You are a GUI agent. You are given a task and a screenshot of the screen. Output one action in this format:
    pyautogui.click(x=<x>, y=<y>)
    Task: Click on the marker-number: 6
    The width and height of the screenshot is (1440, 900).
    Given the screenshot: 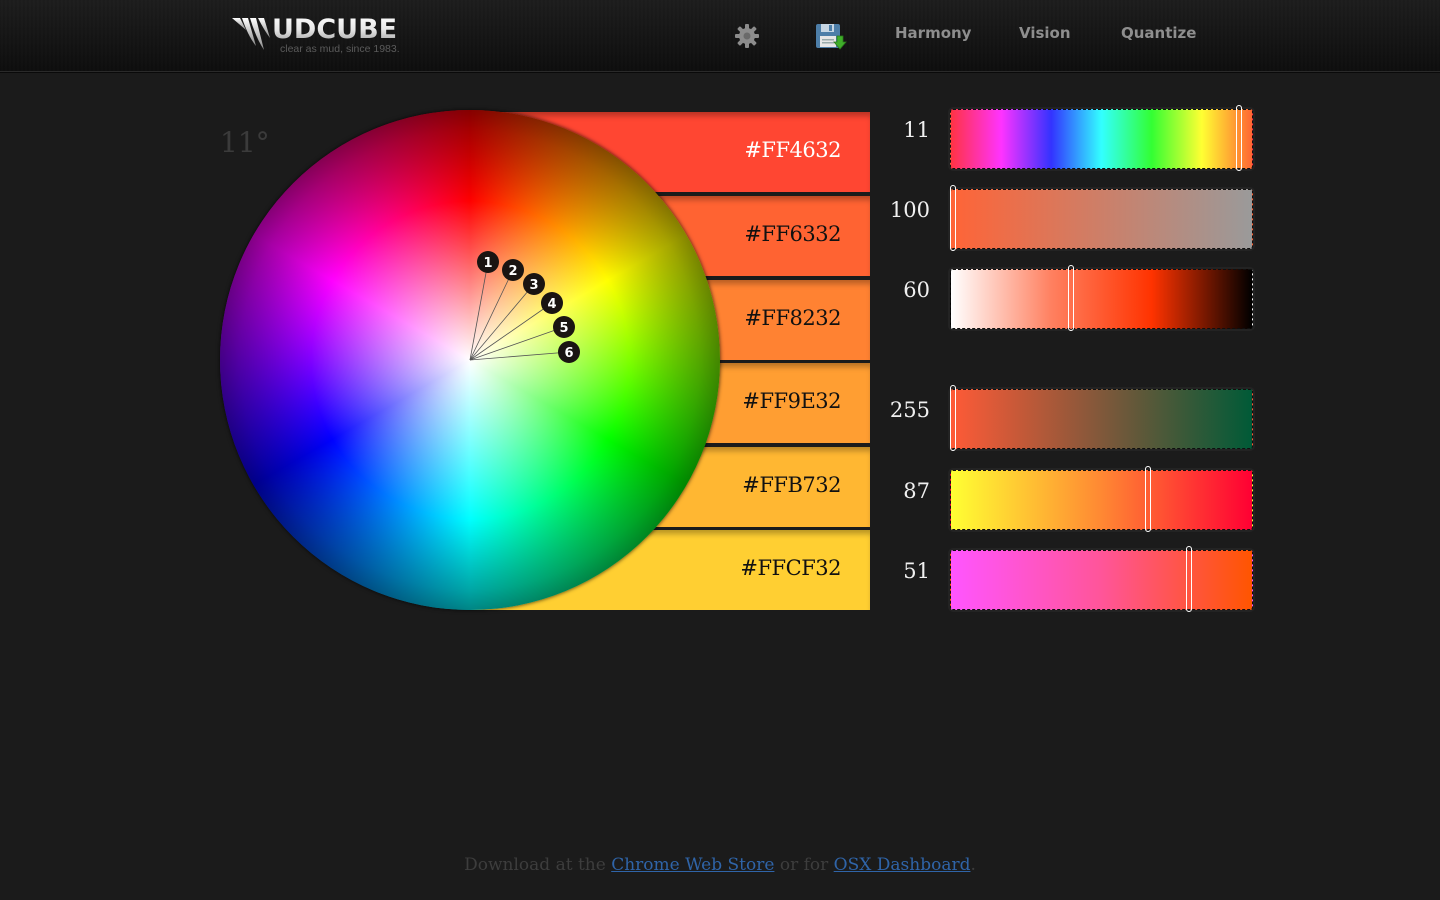 What is the action you would take?
    pyautogui.click(x=568, y=353)
    